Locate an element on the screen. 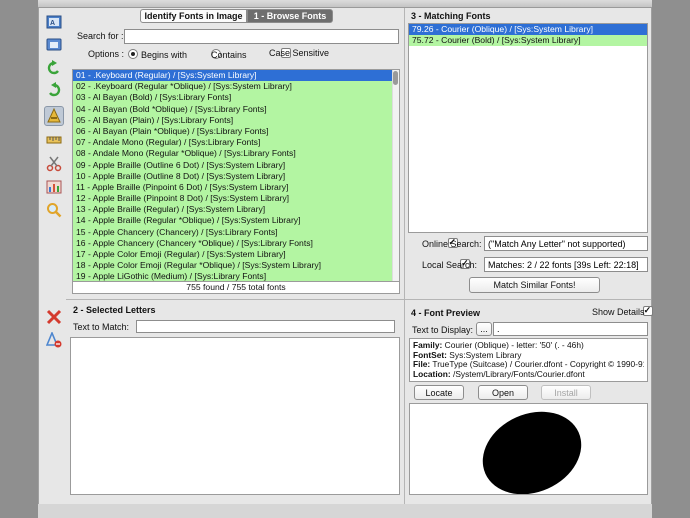  local-search-status is located at coordinates (566, 264).